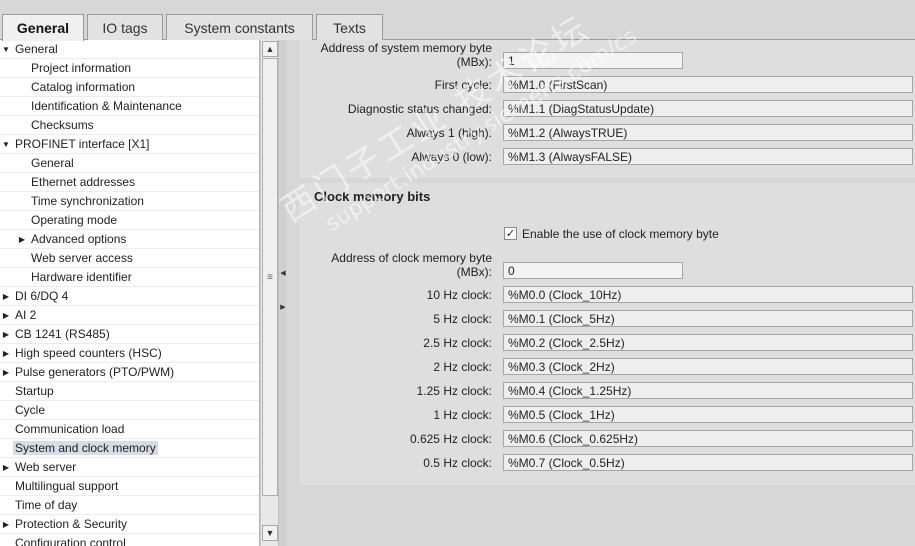  Describe the element at coordinates (74, 220) in the screenshot. I see `tree-item-label: Operating mode` at that location.